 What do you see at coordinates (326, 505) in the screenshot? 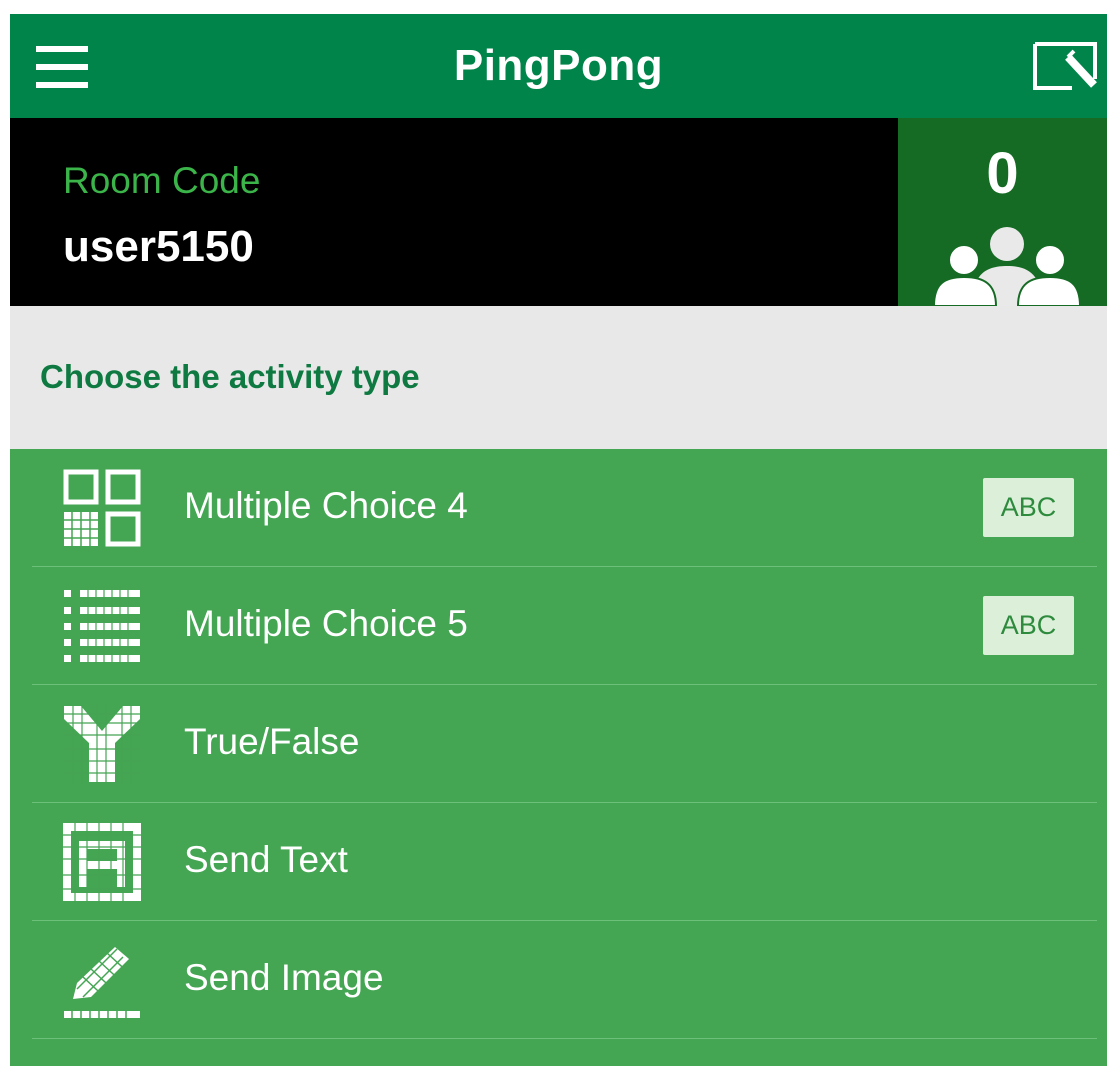
I see `activity-label: Multiple Choice 4` at bounding box center [326, 505].